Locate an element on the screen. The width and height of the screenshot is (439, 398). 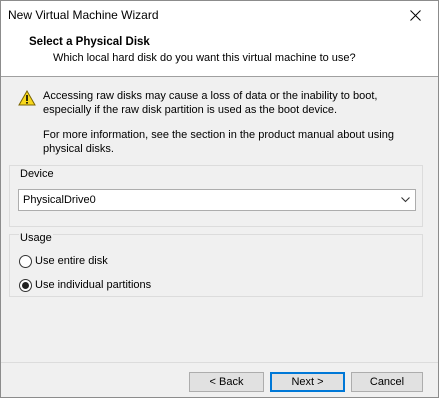
next-button: Next > is located at coordinates (307, 382).